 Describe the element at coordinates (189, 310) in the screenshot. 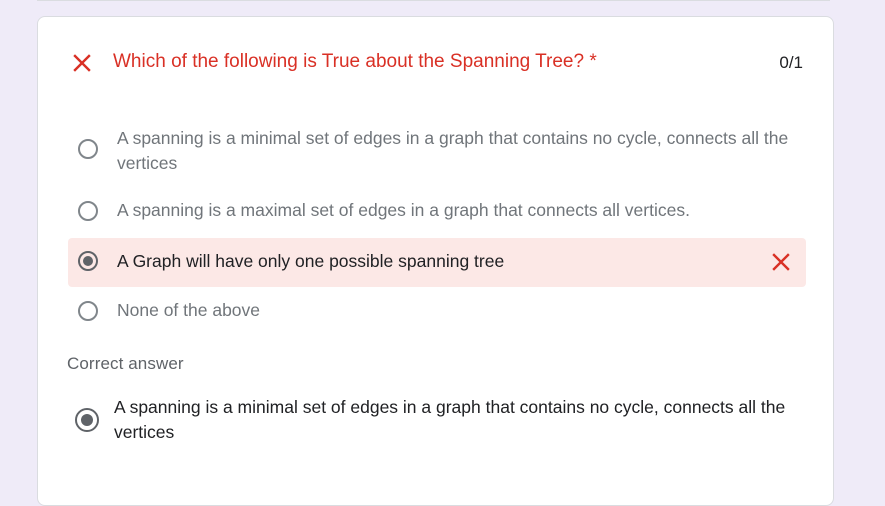

I see `option-label: None of the above` at that location.